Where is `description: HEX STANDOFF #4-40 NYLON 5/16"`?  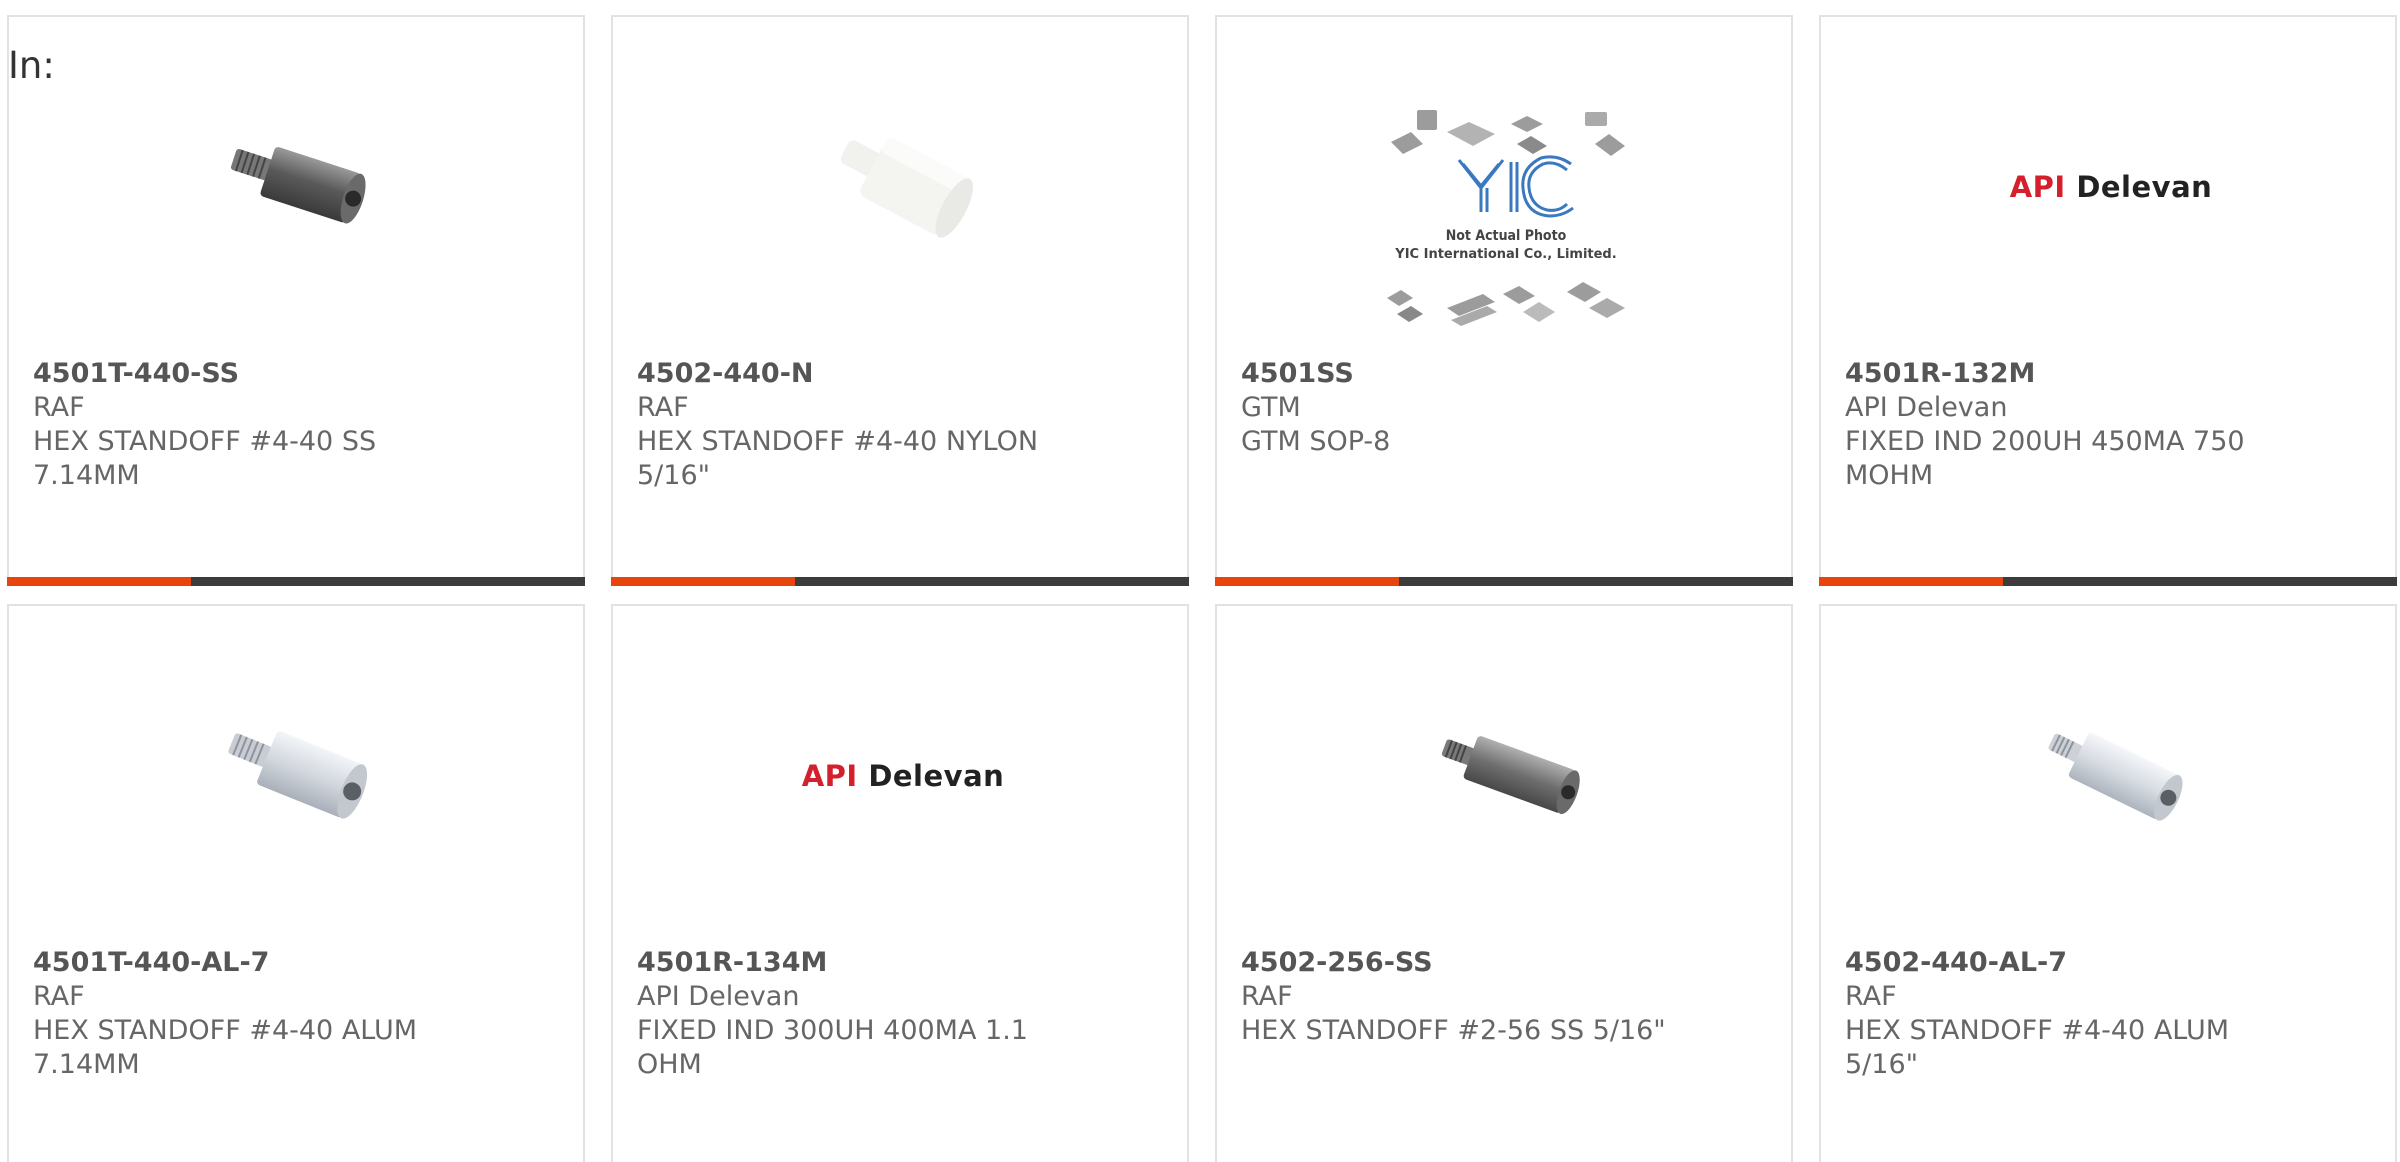 description: HEX STANDOFF #4-40 NYLON 5/16" is located at coordinates (838, 458).